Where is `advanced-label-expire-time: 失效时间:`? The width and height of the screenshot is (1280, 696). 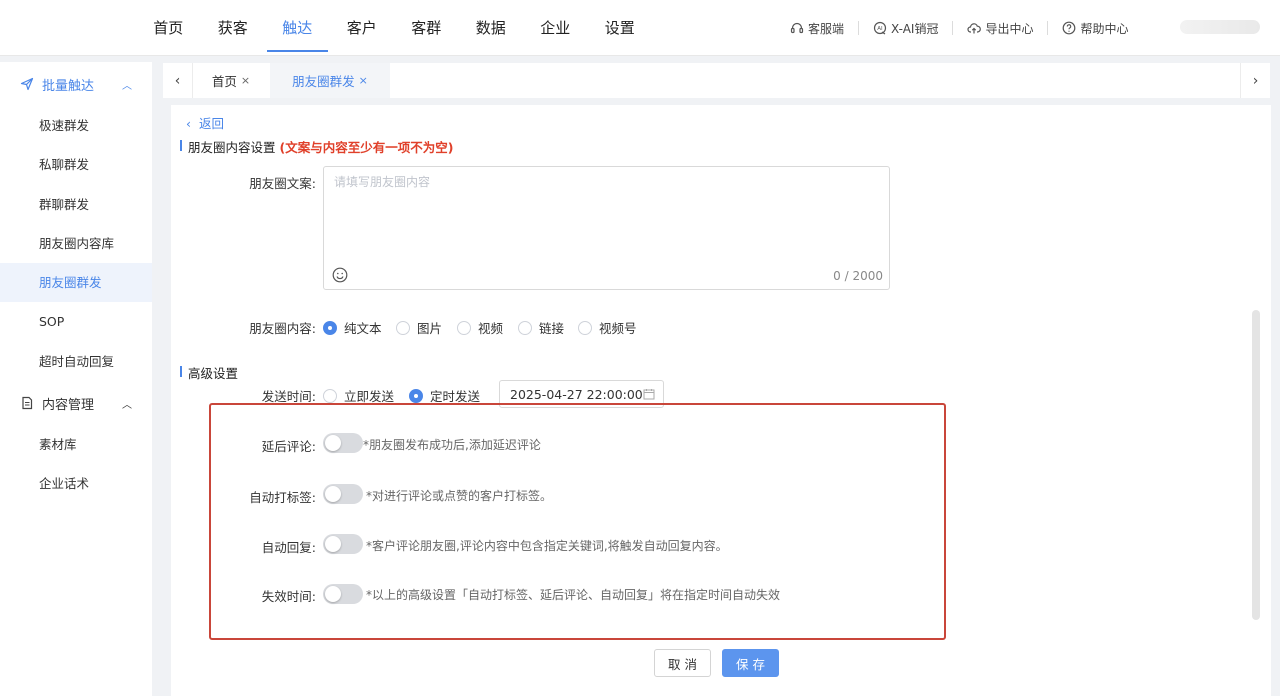
advanced-label-expire-time: 失效时间: is located at coordinates (288, 596).